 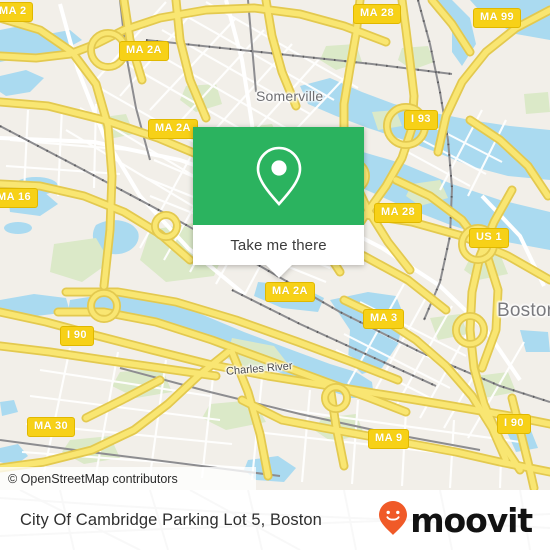 I want to click on road-shield-us-1: US 1, so click(x=489, y=238).